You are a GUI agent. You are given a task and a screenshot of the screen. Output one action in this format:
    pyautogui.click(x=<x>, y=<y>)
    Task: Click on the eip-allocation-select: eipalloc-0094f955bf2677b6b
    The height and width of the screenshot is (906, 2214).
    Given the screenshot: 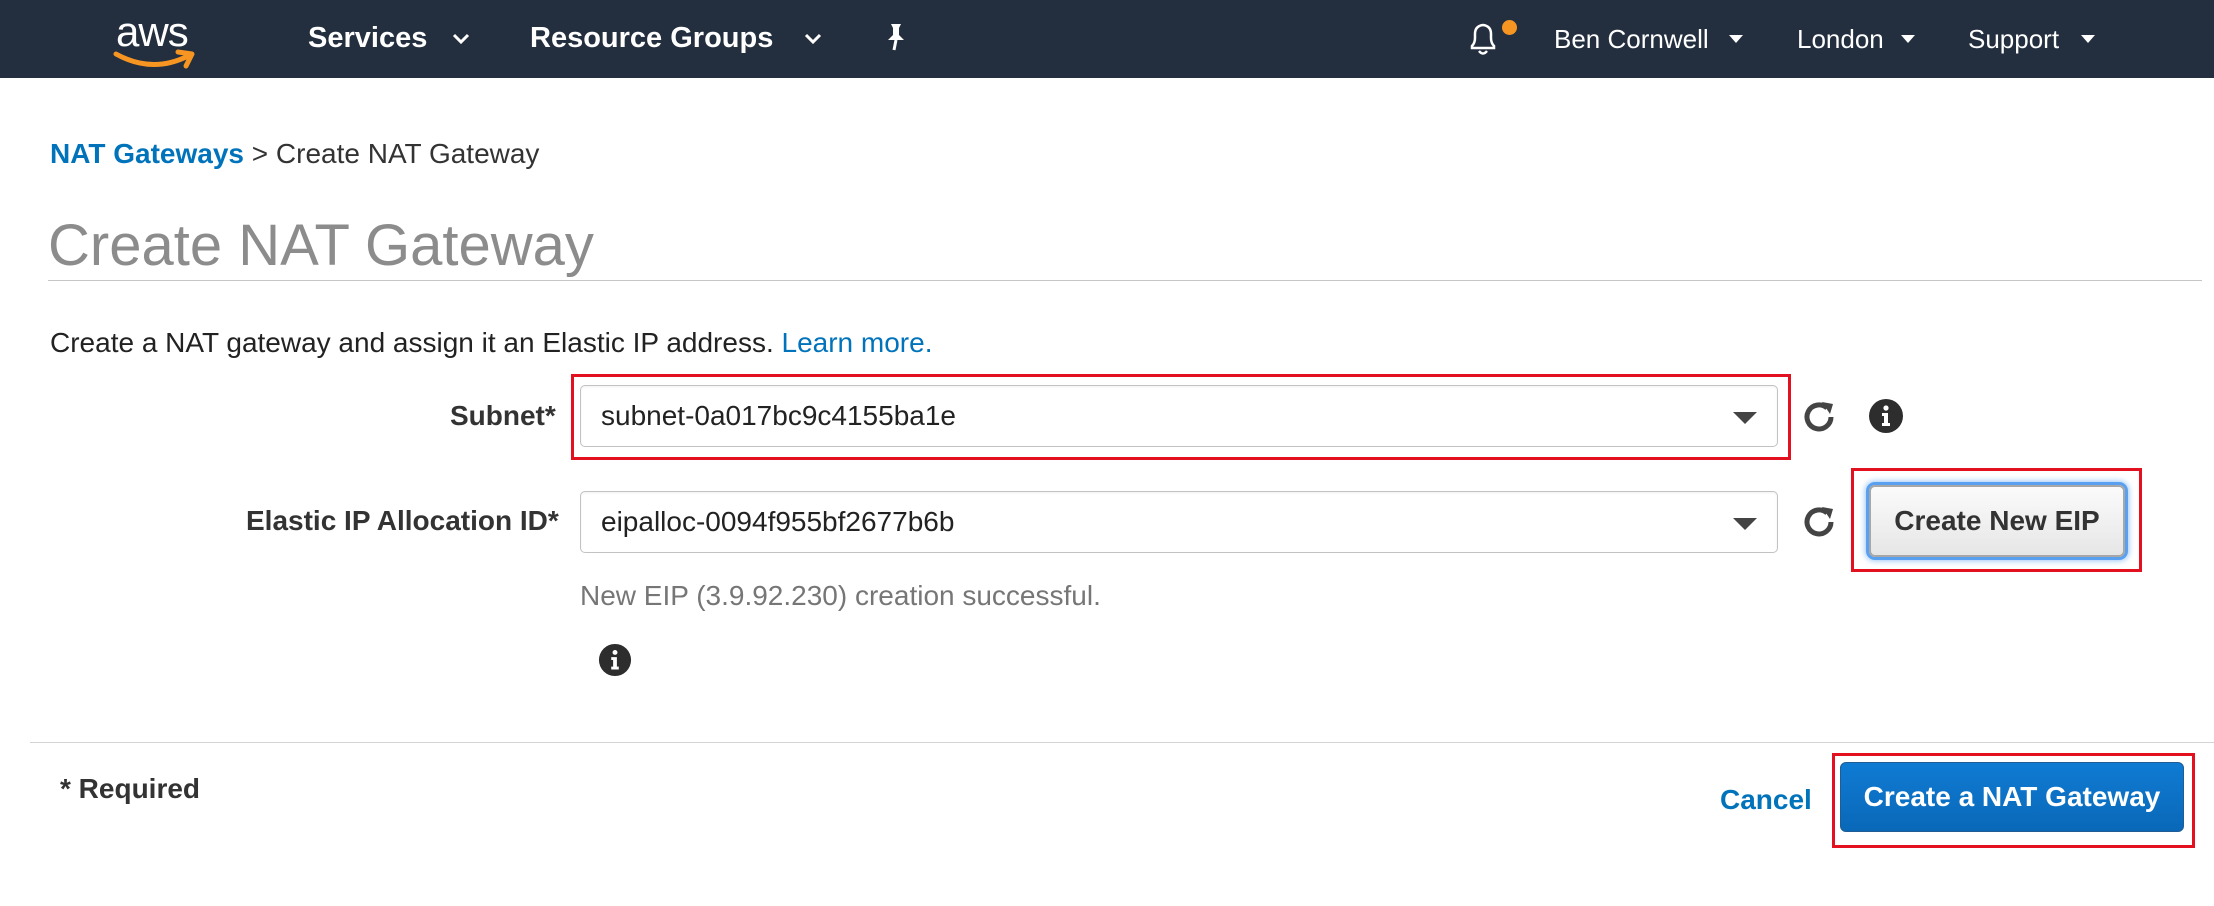 What is the action you would take?
    pyautogui.click(x=1179, y=522)
    